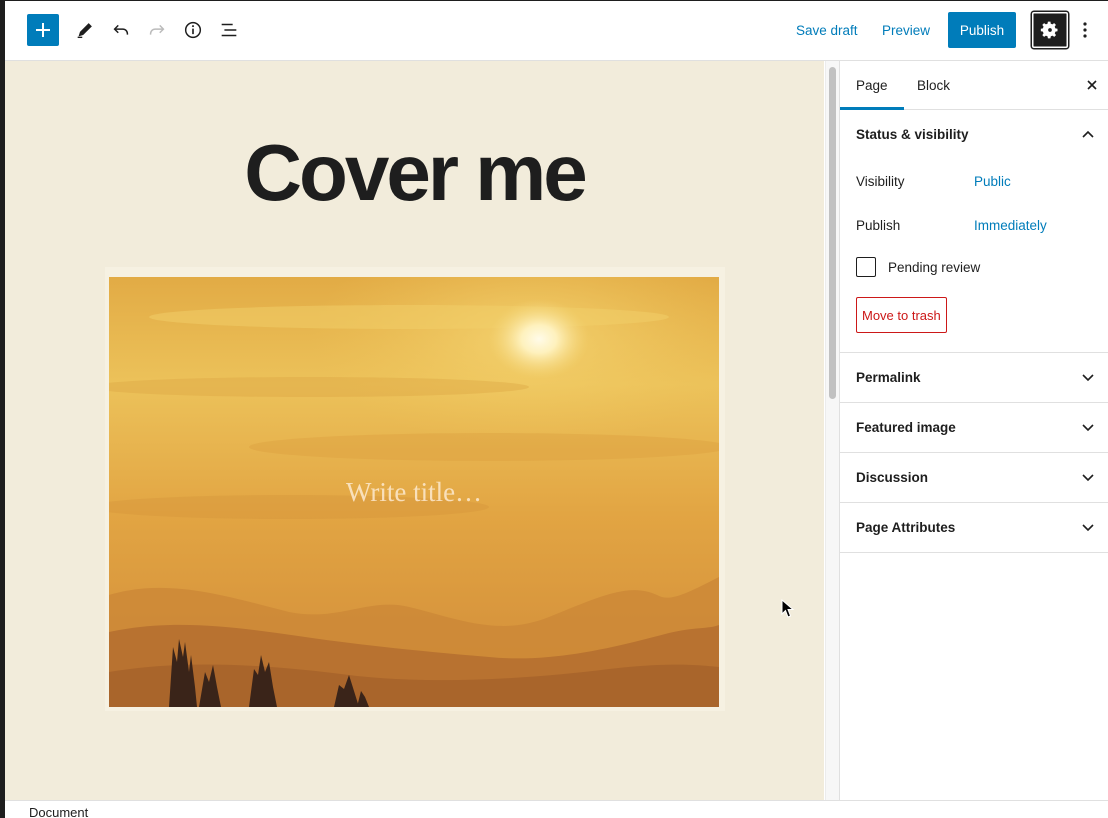 The image size is (1108, 818). What do you see at coordinates (1010, 225) in the screenshot?
I see `publish-date-link: Immediately` at bounding box center [1010, 225].